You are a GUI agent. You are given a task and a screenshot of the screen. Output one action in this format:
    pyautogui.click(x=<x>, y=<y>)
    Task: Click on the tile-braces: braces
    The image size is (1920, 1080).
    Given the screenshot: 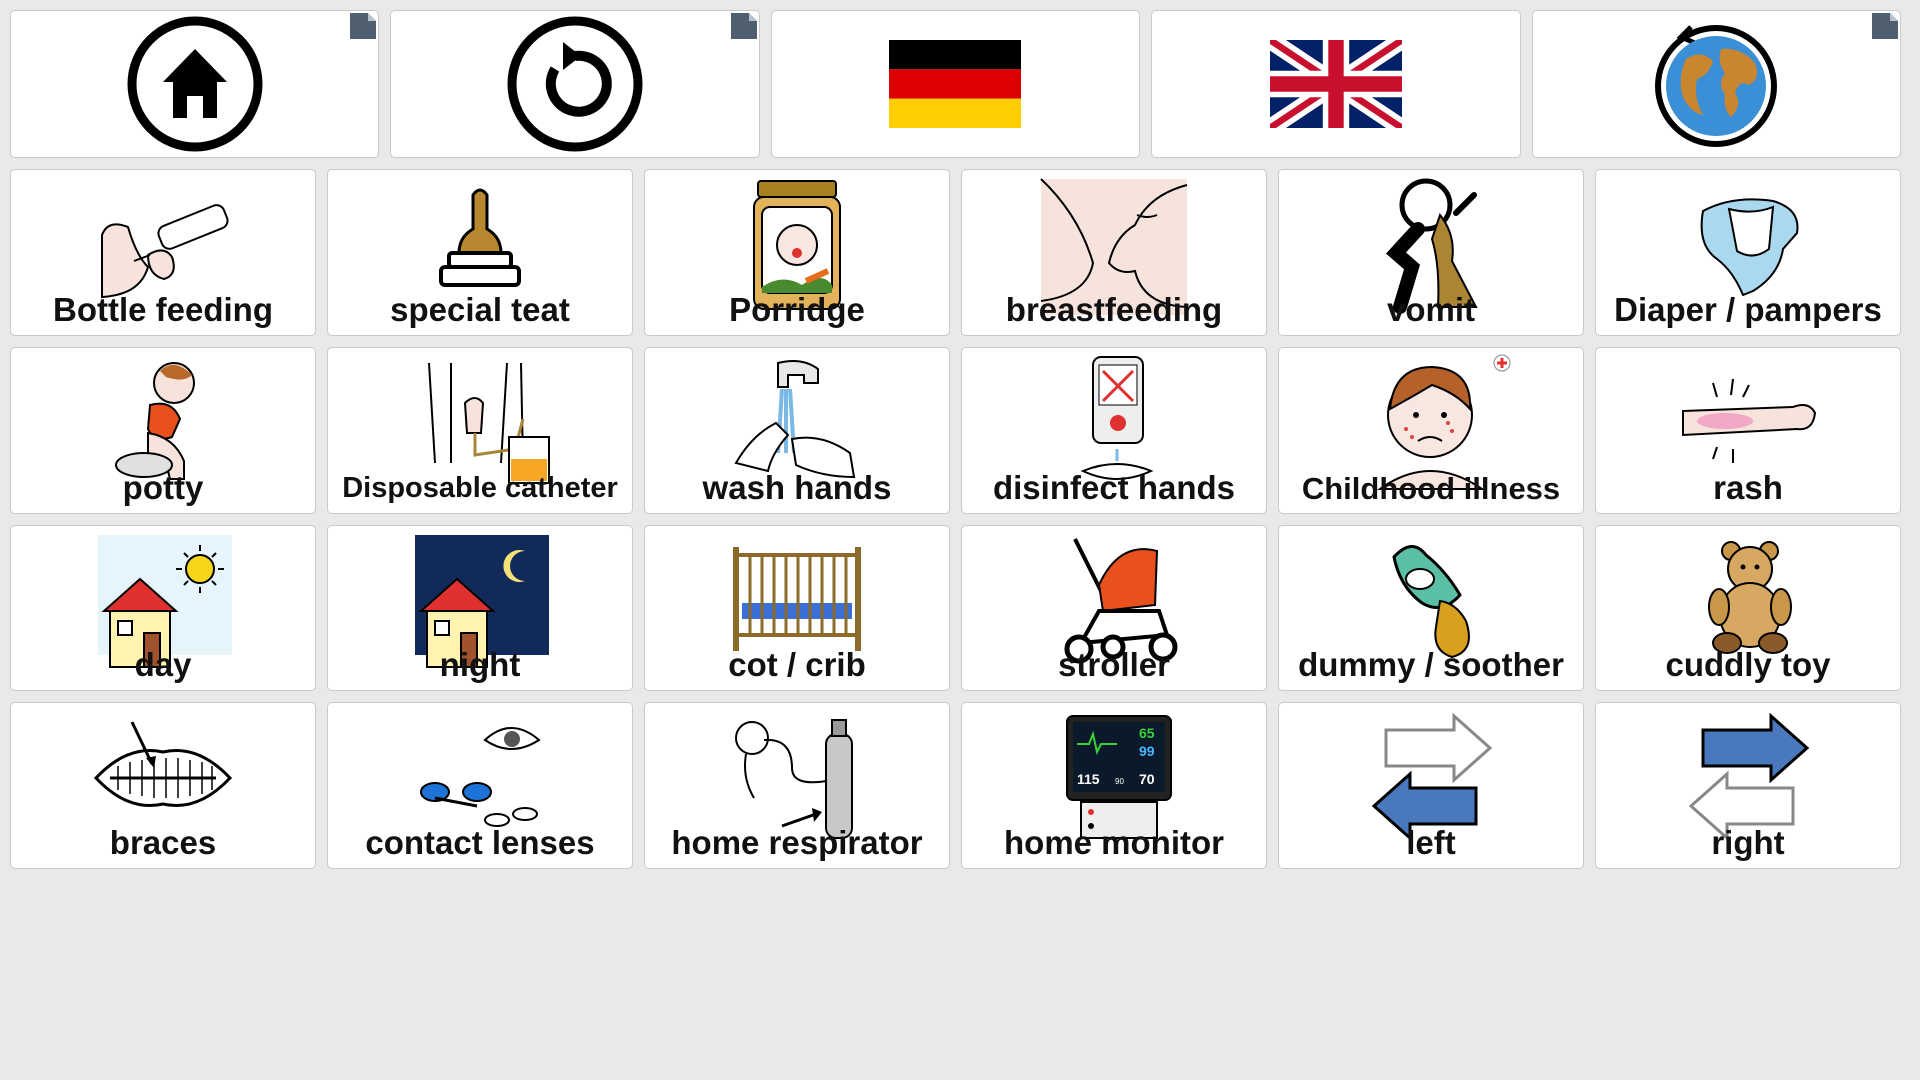 What is the action you would take?
    pyautogui.click(x=163, y=786)
    